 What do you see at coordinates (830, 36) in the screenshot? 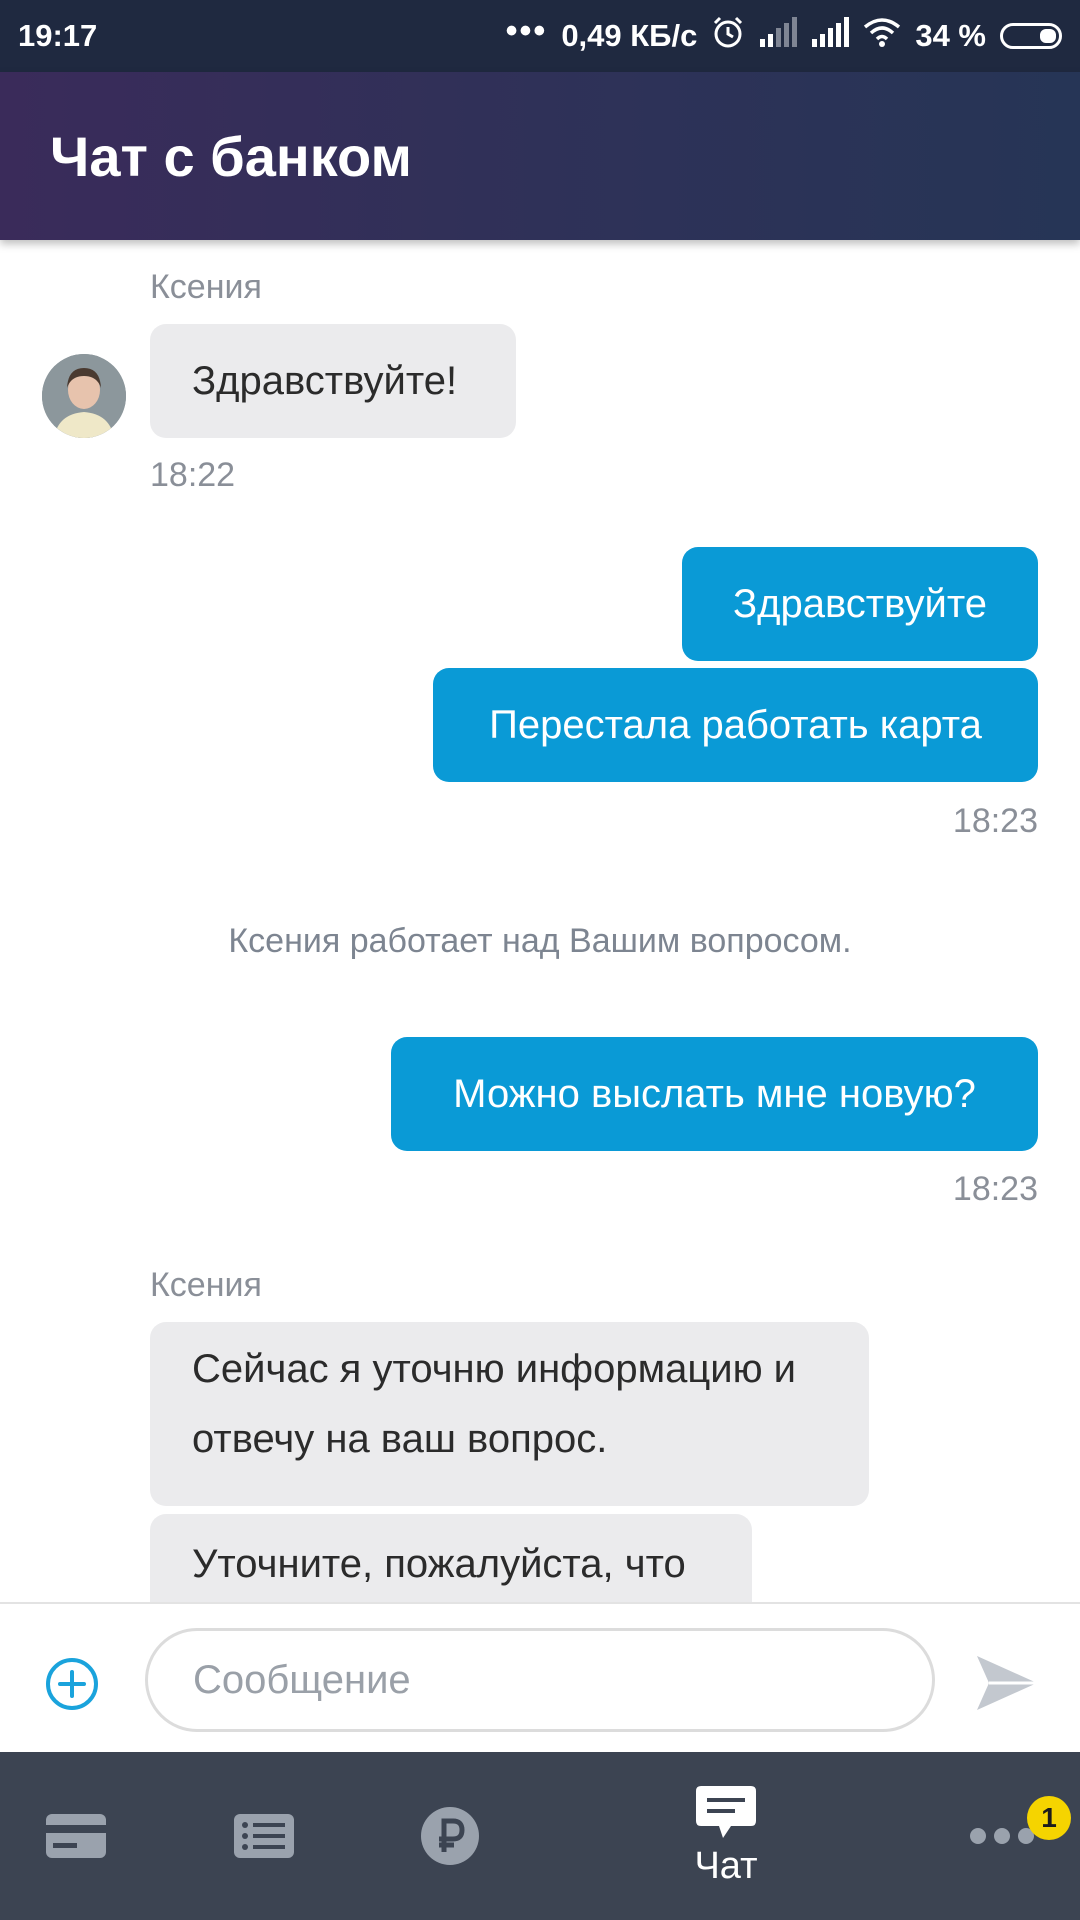
I see `signal-icon` at bounding box center [830, 36].